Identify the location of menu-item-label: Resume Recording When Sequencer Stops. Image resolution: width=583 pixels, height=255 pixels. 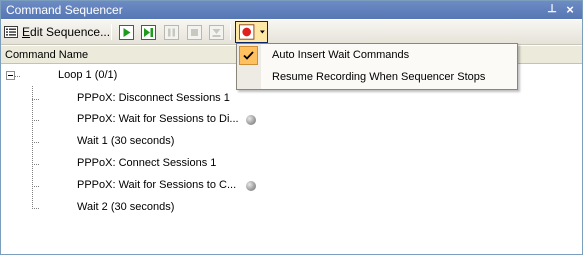
(379, 77).